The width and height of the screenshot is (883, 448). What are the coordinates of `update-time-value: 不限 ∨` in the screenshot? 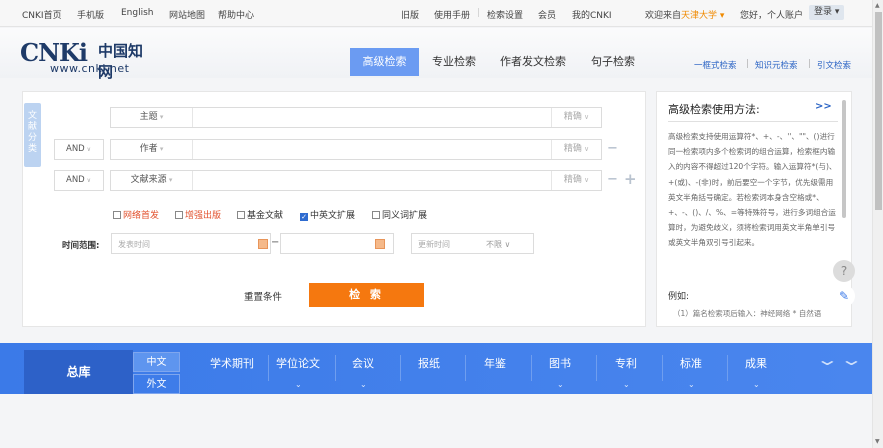 It's located at (498, 244).